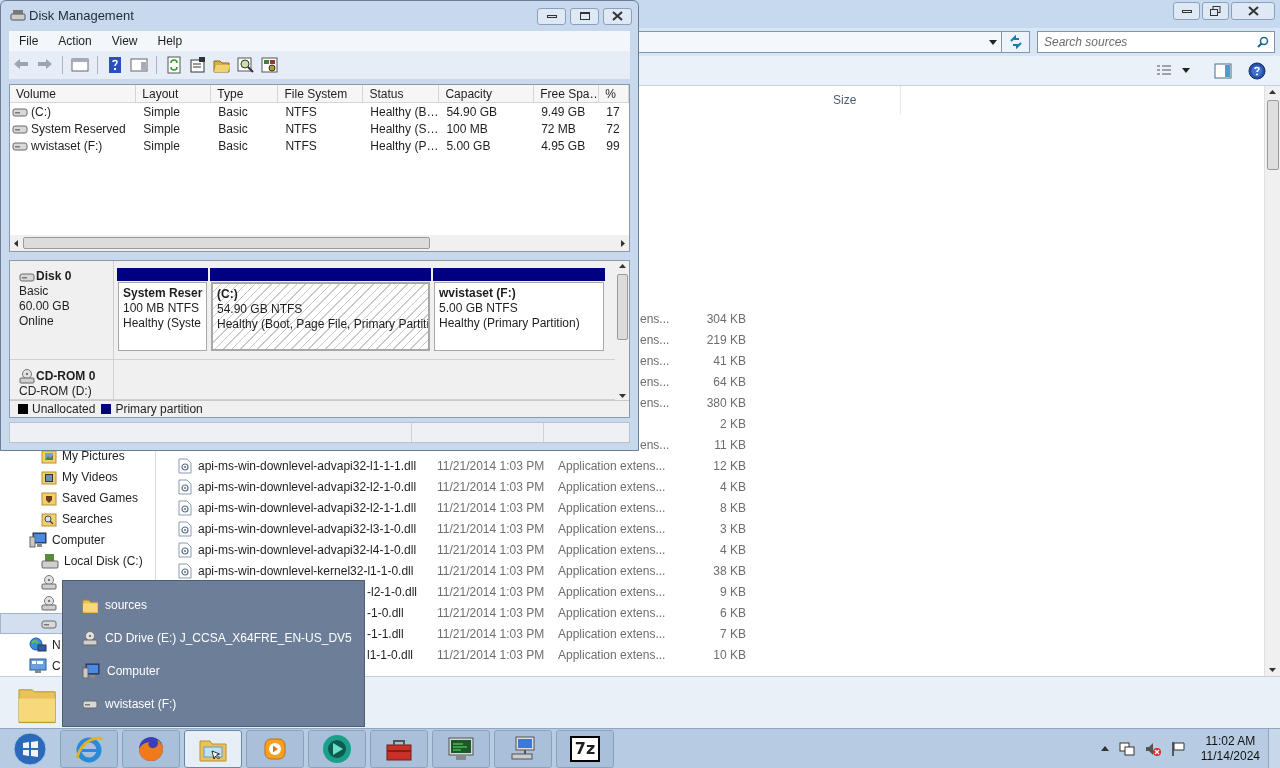 The width and height of the screenshot is (1280, 768). Describe the element at coordinates (730, 444) in the screenshot. I see `file-size: 11 KB` at that location.